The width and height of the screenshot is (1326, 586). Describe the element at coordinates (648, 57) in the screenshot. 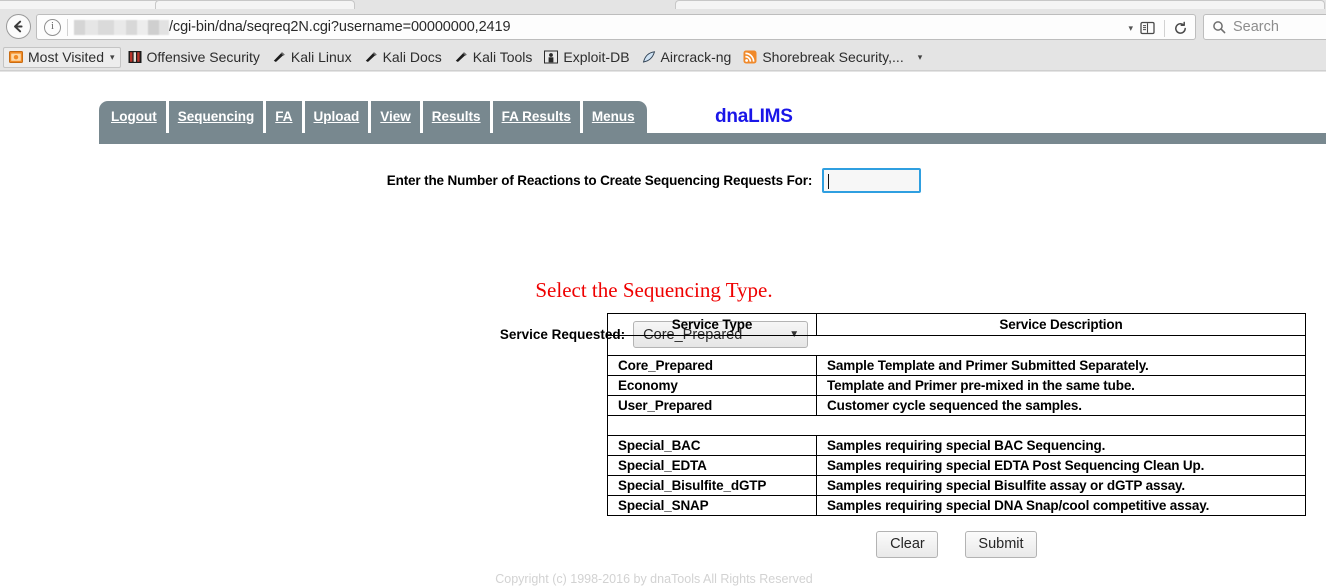

I see `aircrack-icon` at that location.